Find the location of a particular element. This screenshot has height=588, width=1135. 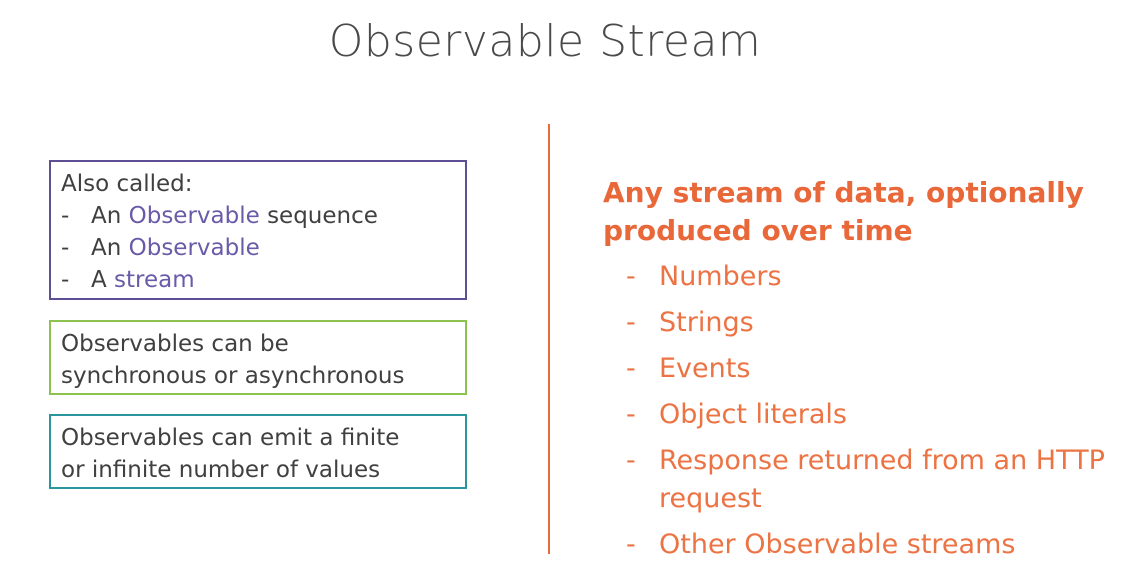

list-item-text: Events is located at coordinates (705, 368).